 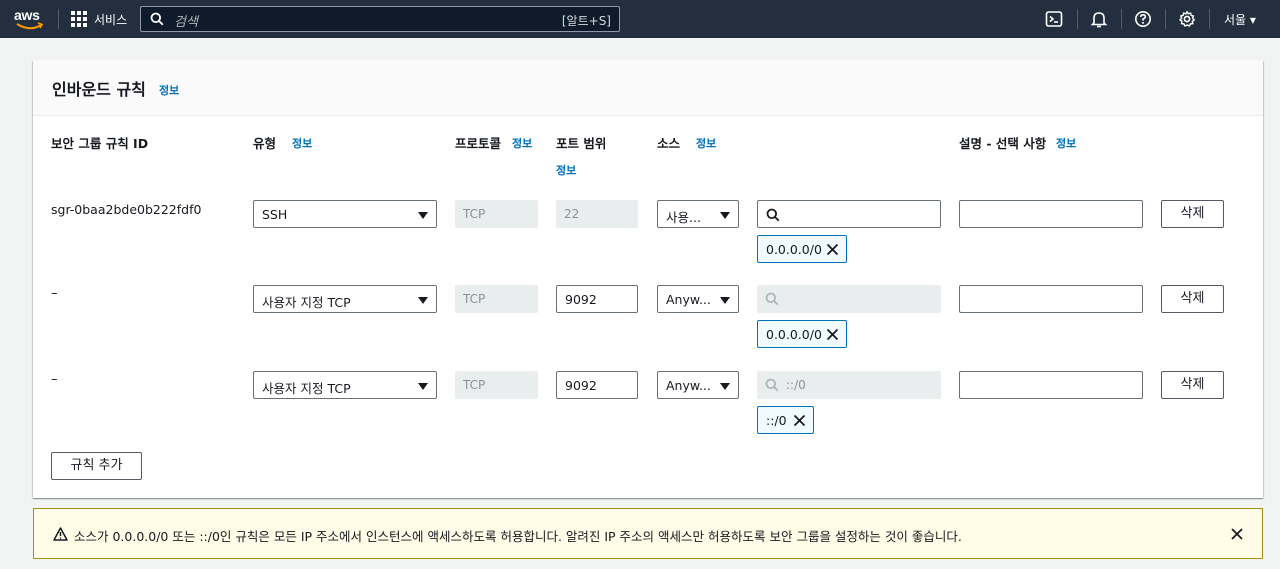 What do you see at coordinates (99, 89) in the screenshot?
I see `panel-title: 인바운드 규칙` at bounding box center [99, 89].